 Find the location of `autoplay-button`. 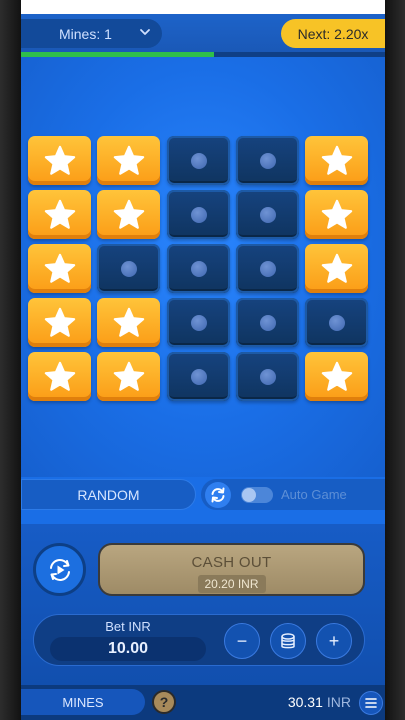

autoplay-button is located at coordinates (59, 569).